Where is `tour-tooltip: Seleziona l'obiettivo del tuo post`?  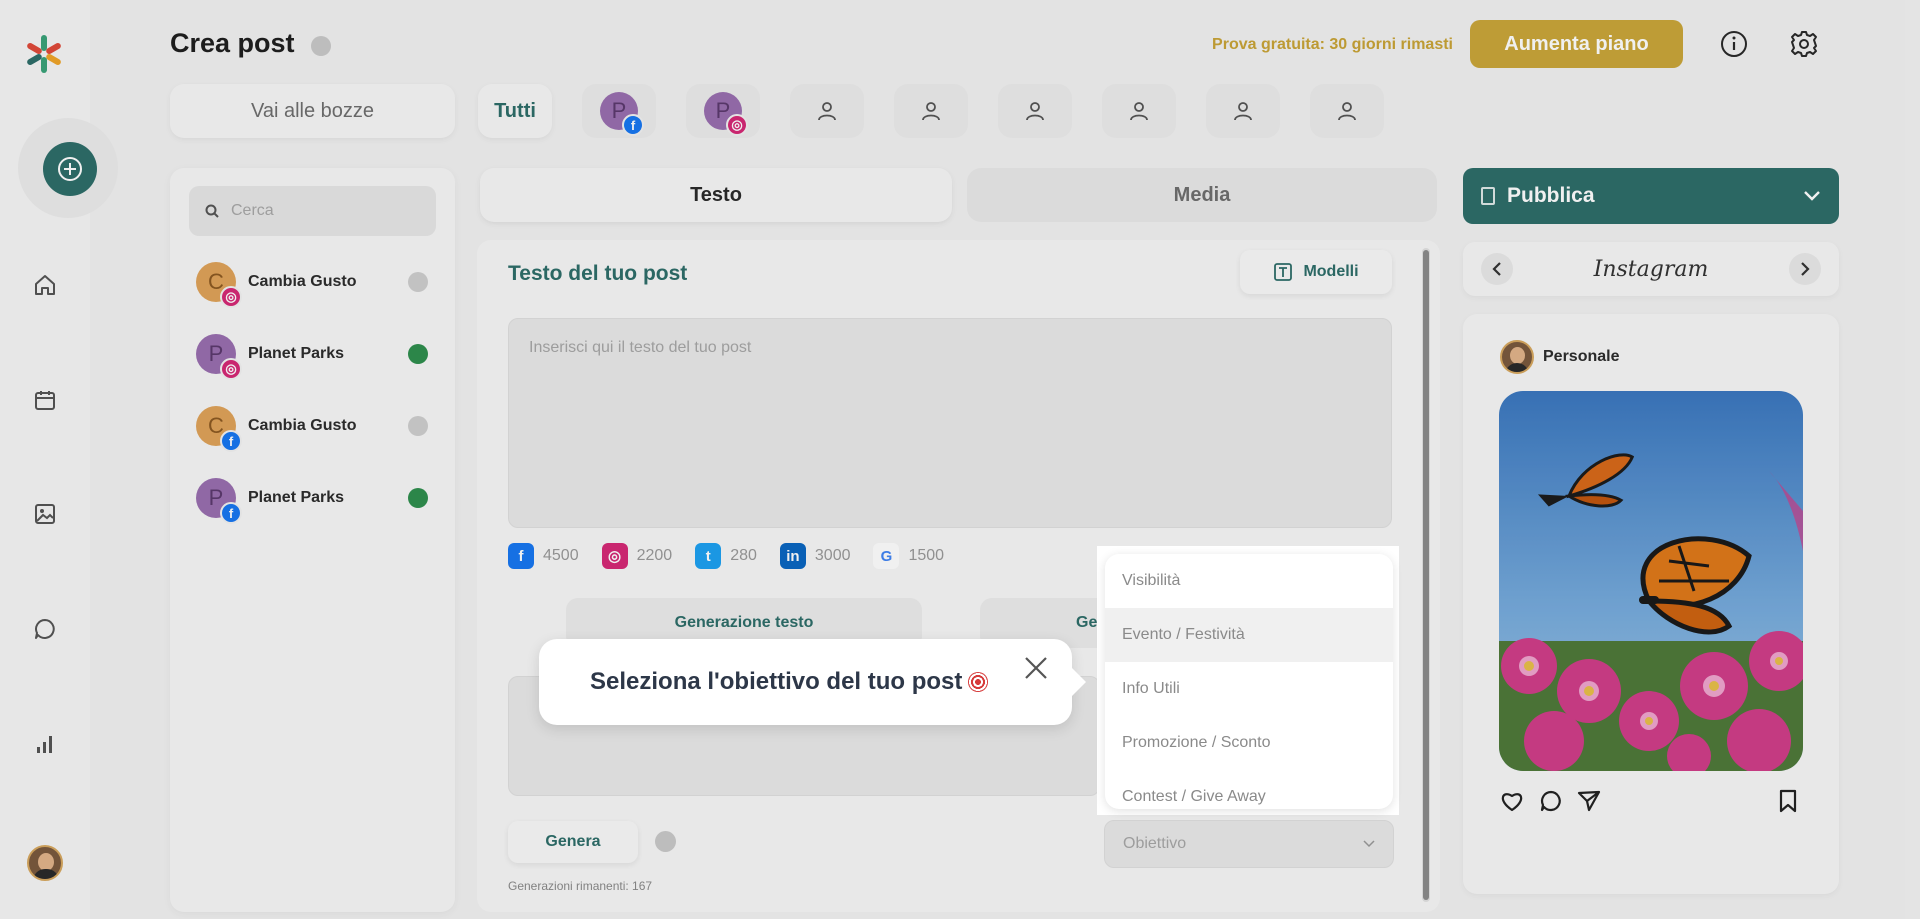
tour-tooltip: Seleziona l'obiettivo del tuo post is located at coordinates (812, 682).